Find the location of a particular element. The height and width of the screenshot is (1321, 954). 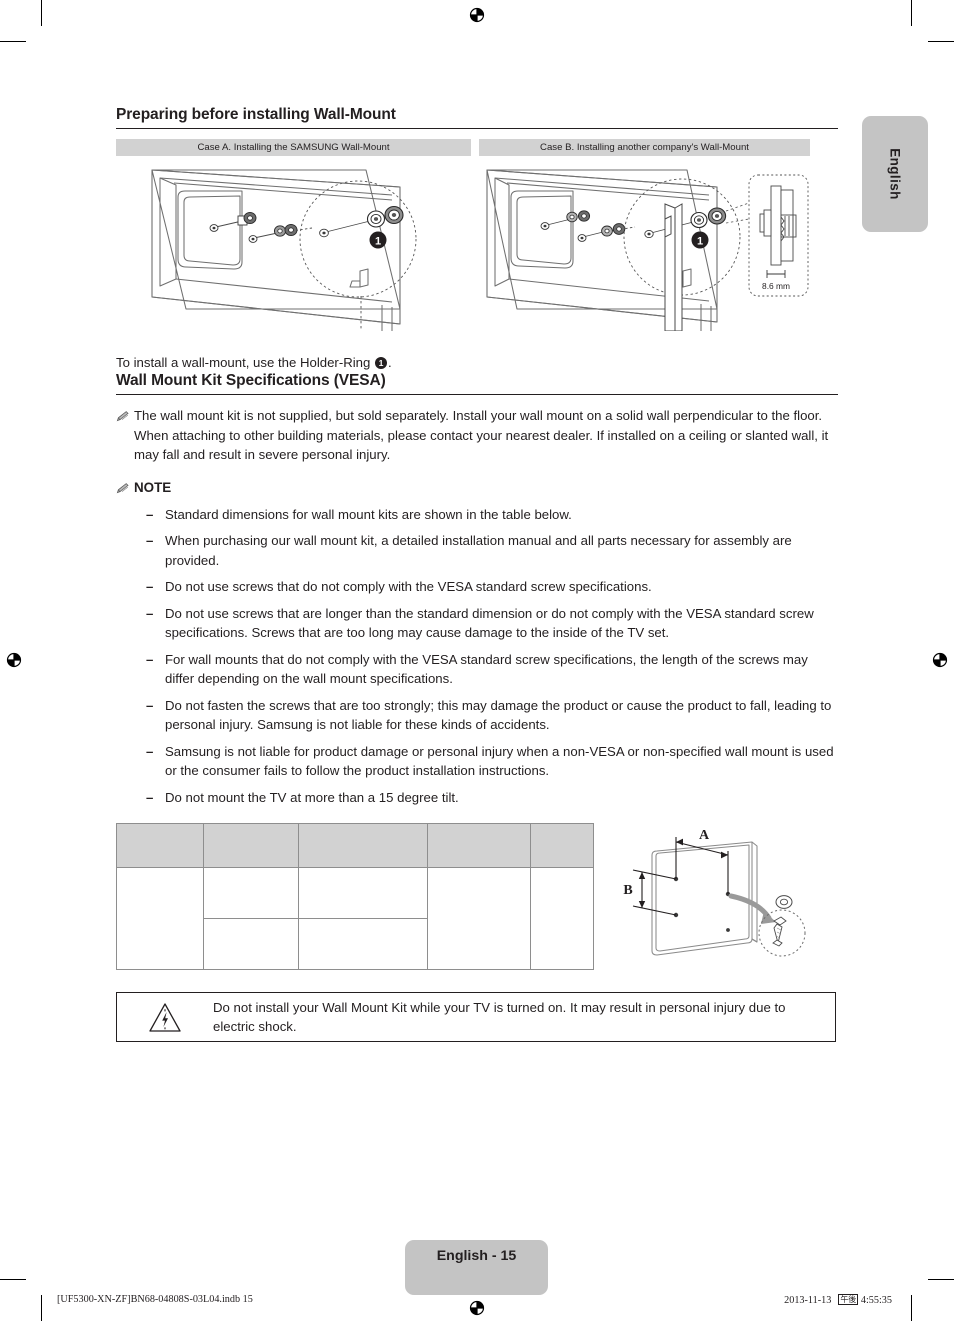

language-side-tab-label: English is located at coordinates (895, 174).